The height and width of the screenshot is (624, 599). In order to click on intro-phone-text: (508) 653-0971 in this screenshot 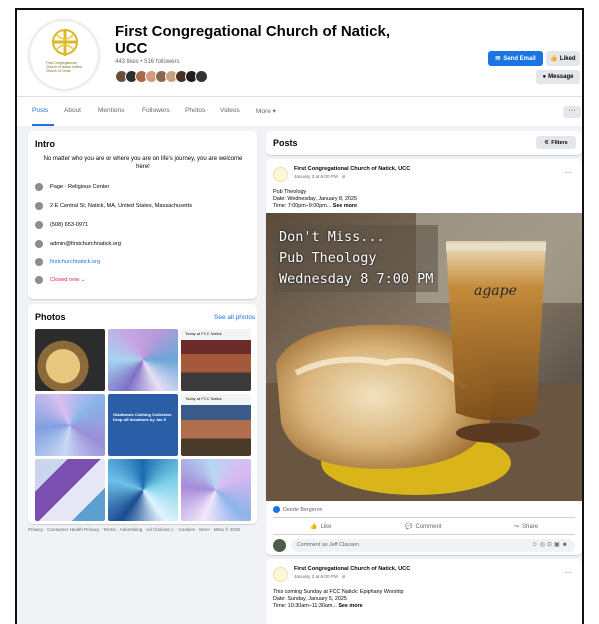, I will do `click(69, 225)`.